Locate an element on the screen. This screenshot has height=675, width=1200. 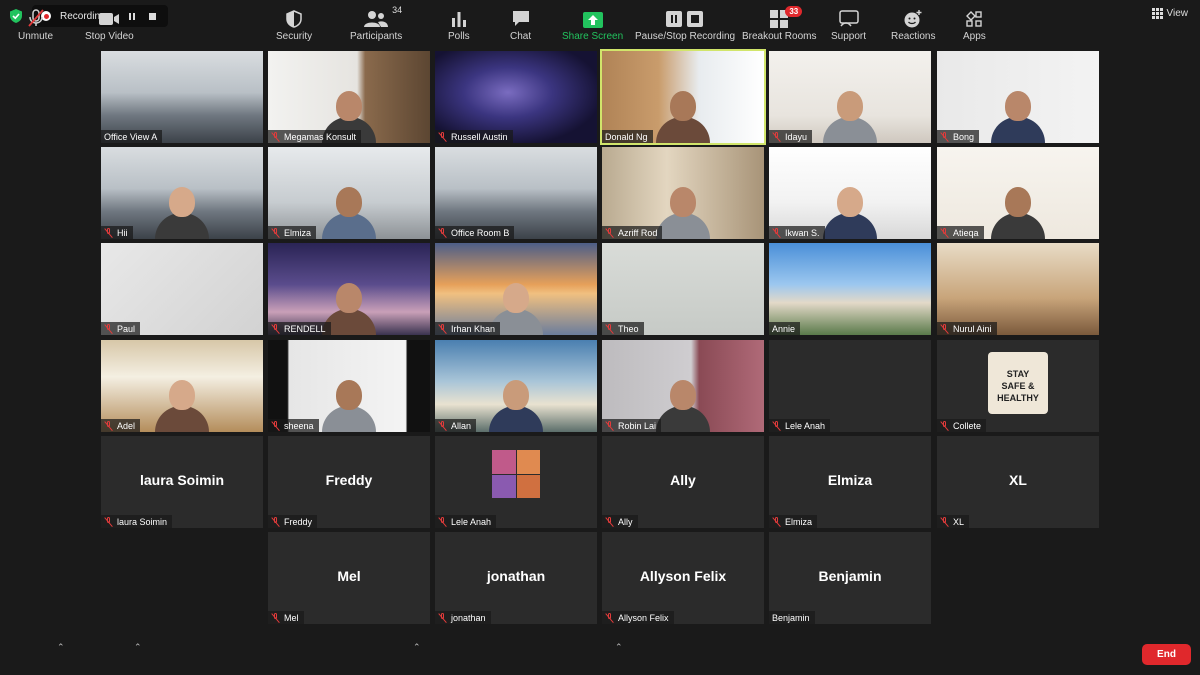
participant-name: Azriff Rod is located at coordinates (638, 232).